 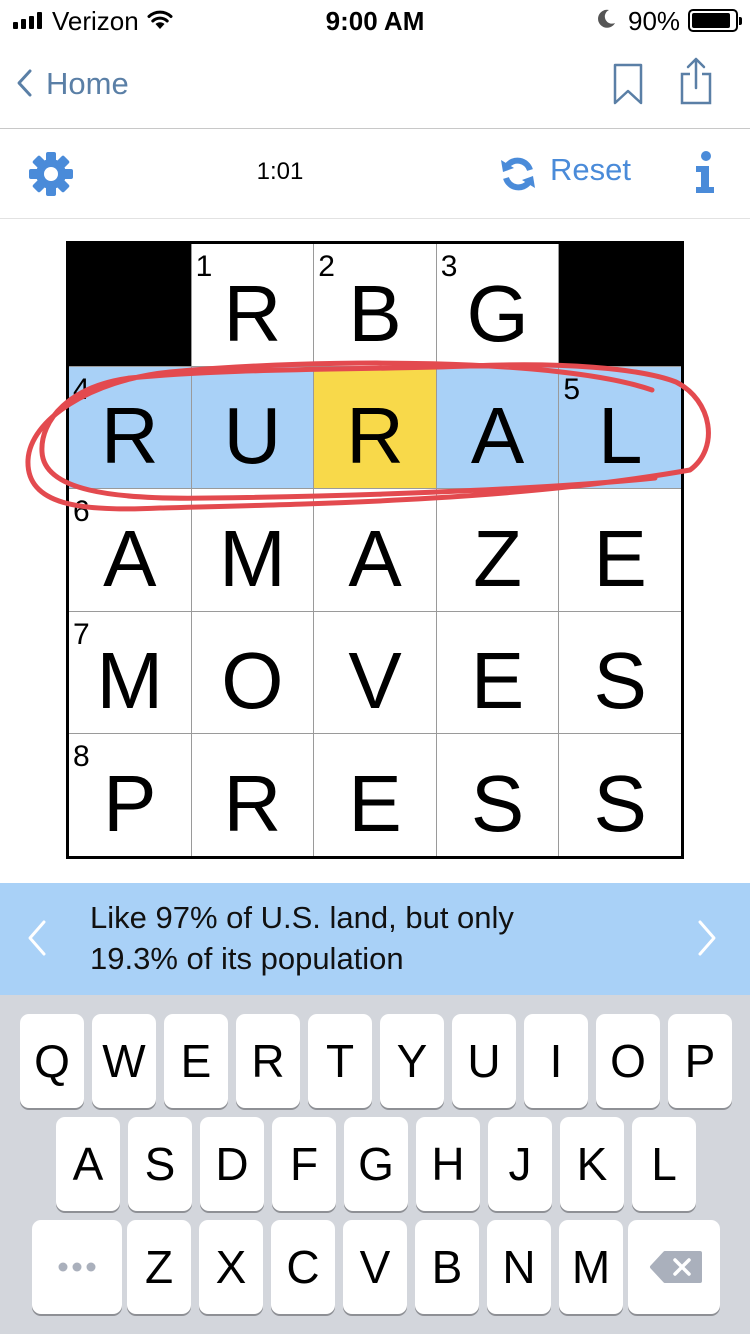 I want to click on cell-letter: L, so click(x=620, y=436).